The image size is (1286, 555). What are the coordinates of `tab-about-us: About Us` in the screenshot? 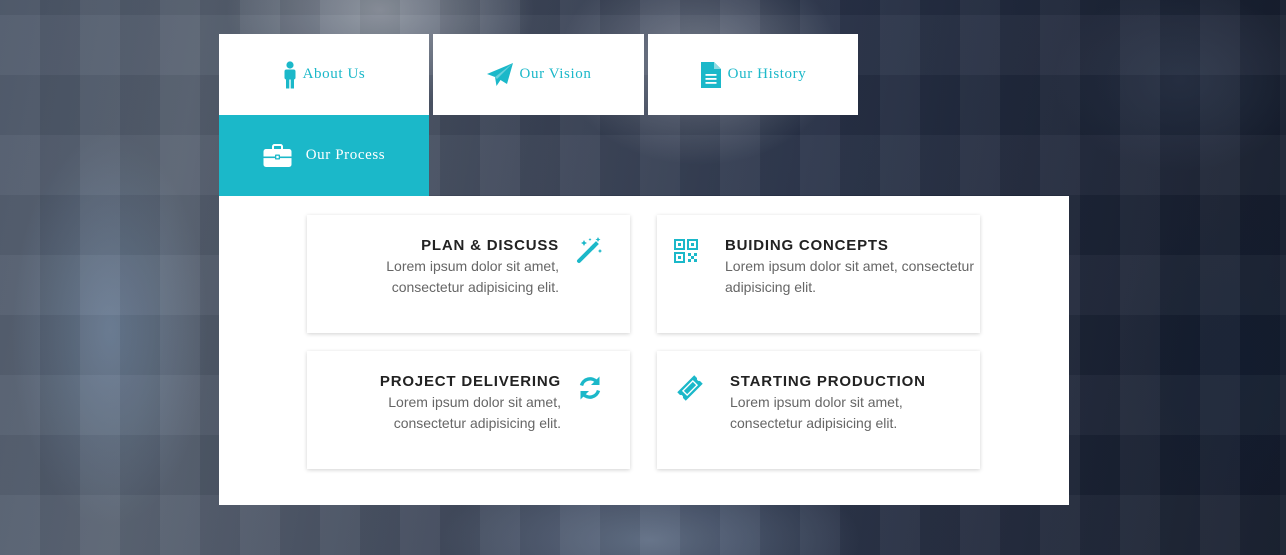 It's located at (324, 74).